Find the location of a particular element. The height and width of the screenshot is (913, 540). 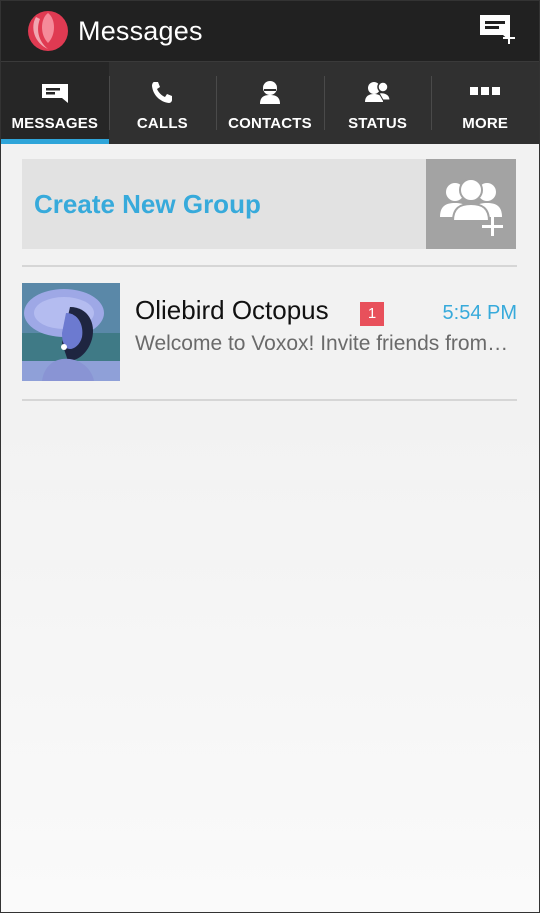

unread-badge: 1 is located at coordinates (372, 314).